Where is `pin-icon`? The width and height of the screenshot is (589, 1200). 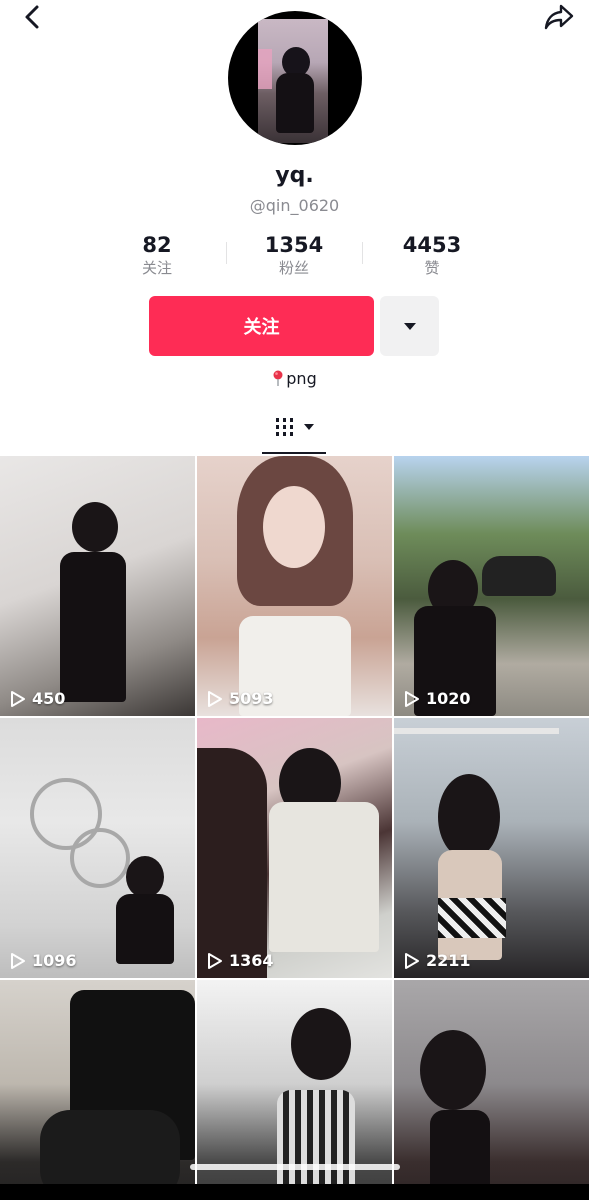 pin-icon is located at coordinates (278, 378).